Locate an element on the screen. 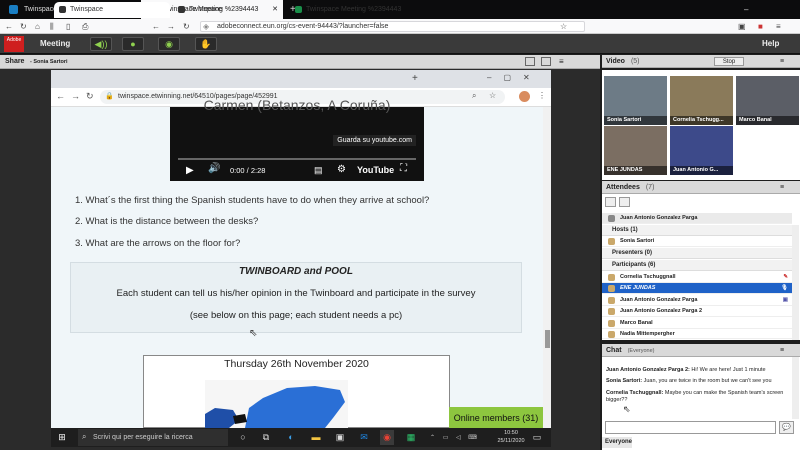 The width and height of the screenshot is (800, 450). question-3: 3. What are the arrows on the floor for? is located at coordinates (158, 243).